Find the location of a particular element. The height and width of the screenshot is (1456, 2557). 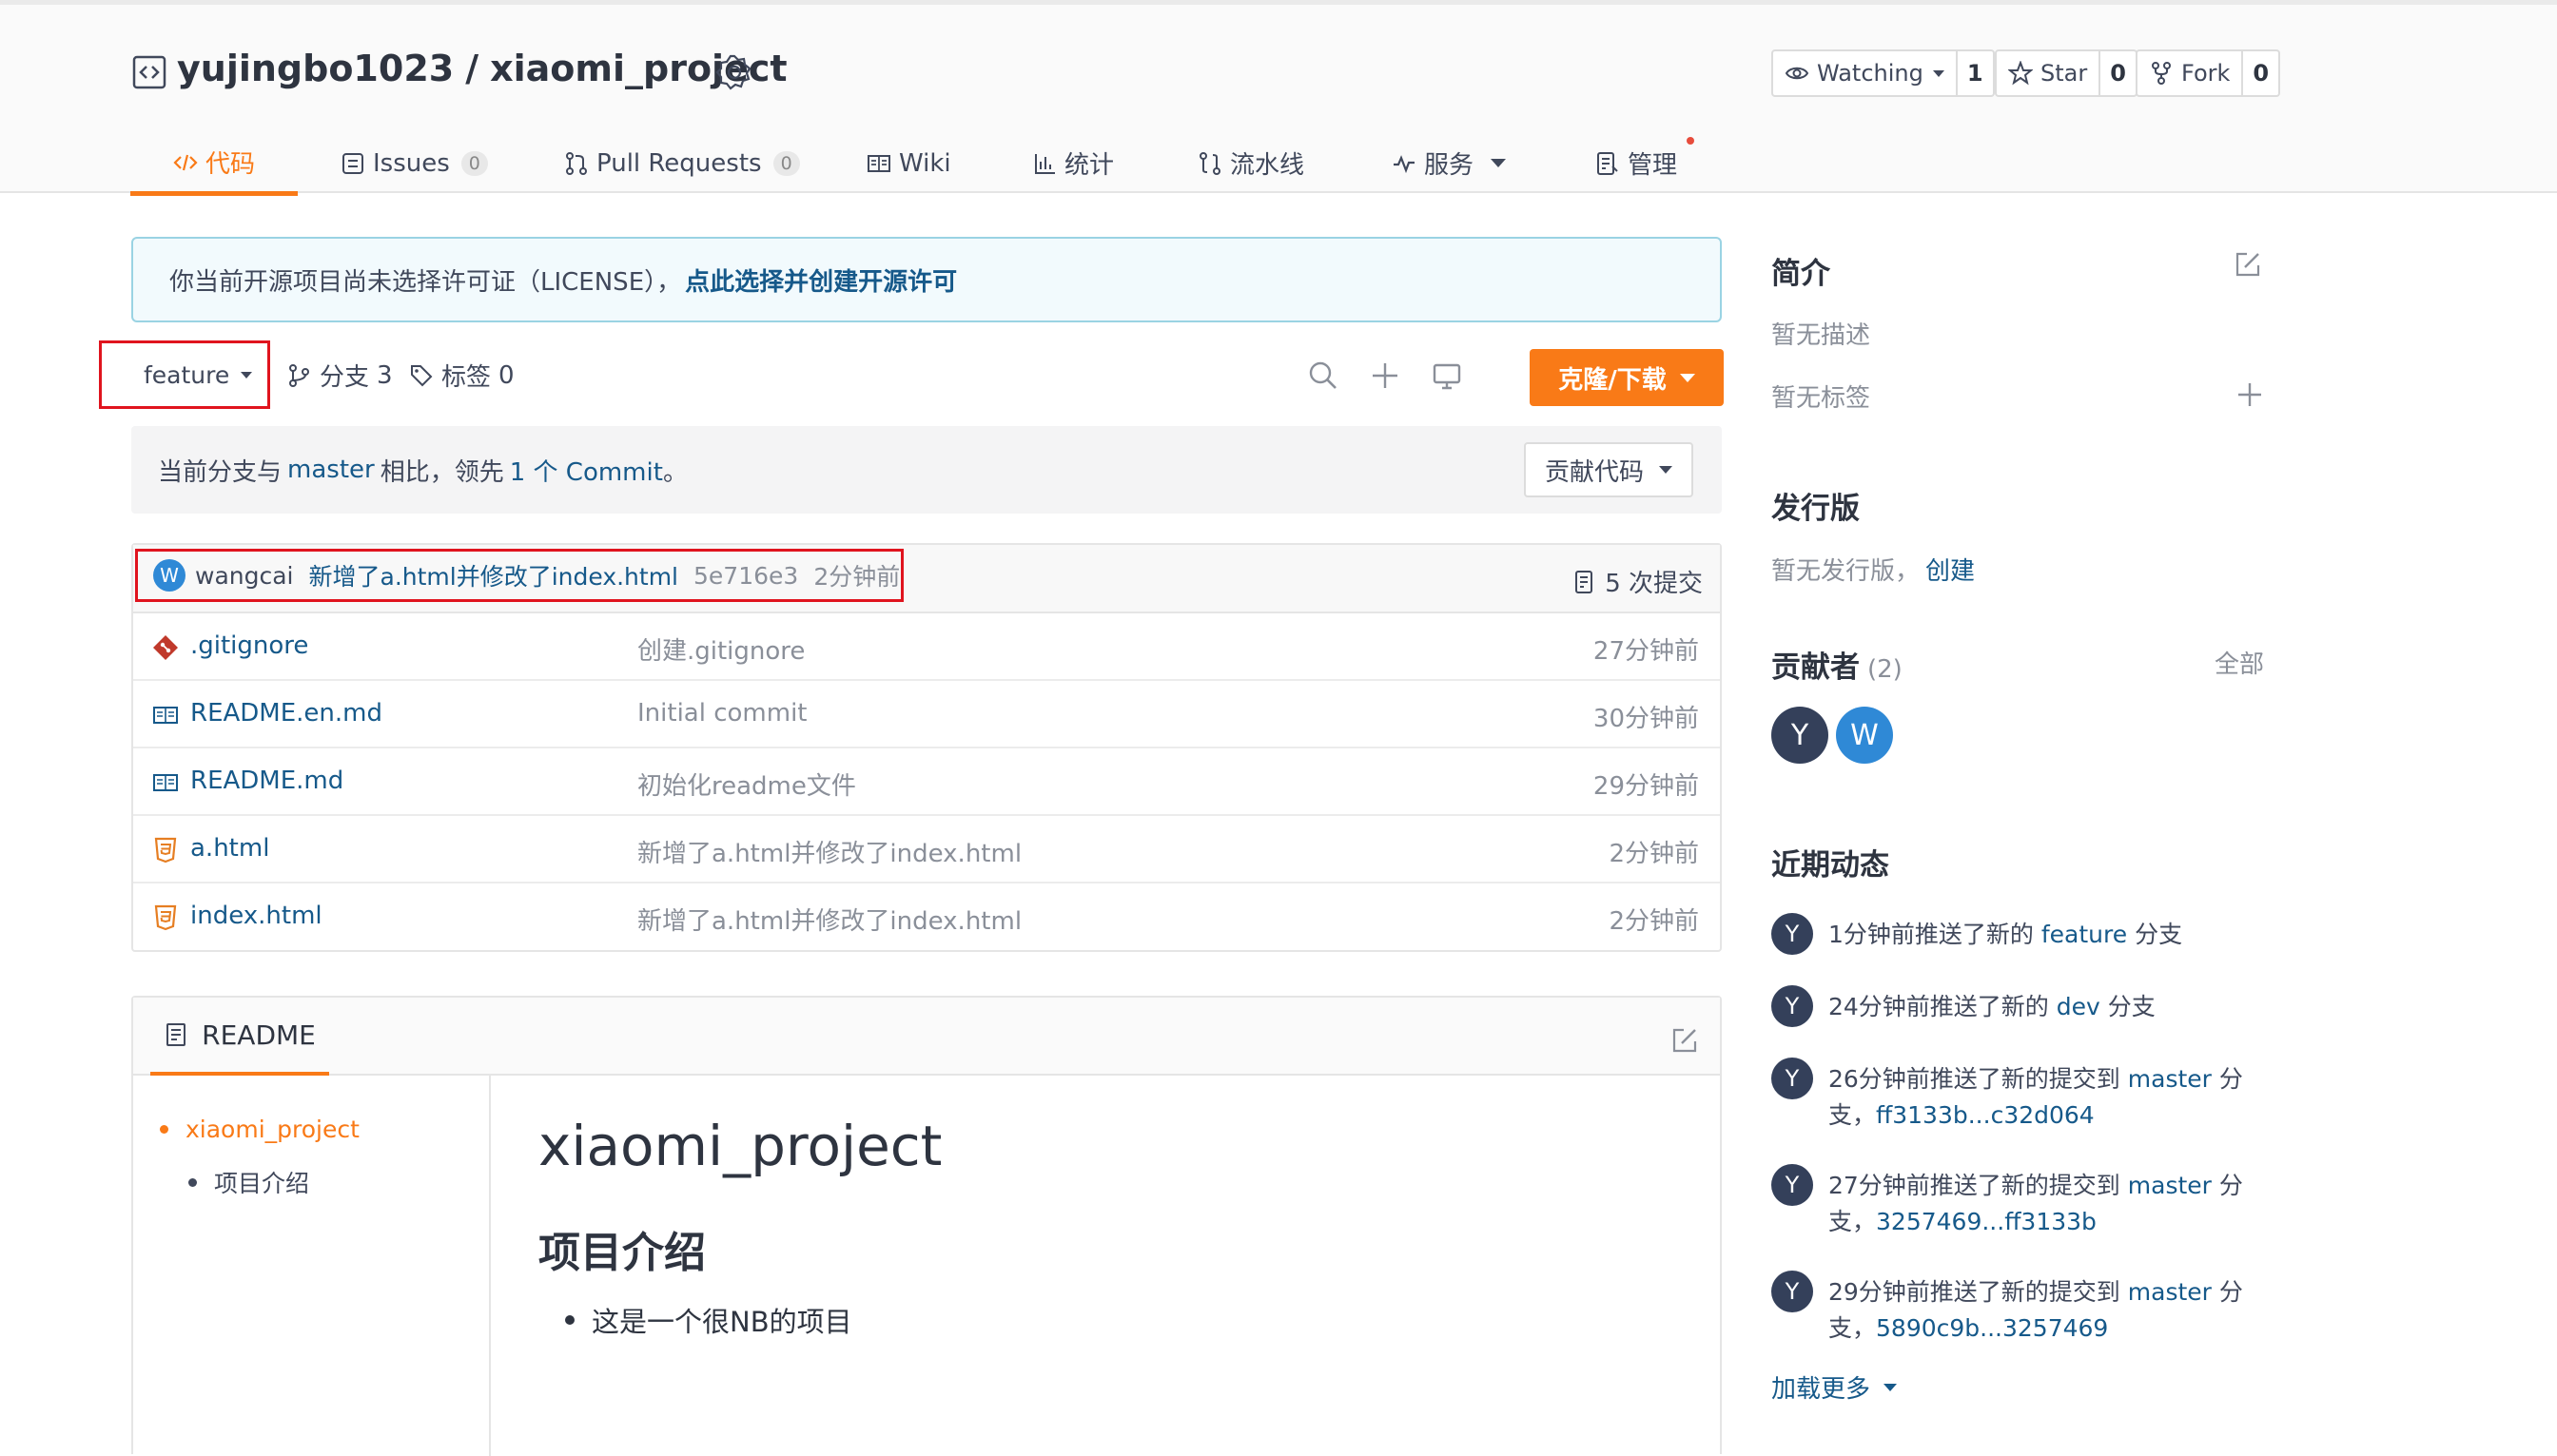

tab-readme: README is located at coordinates (239, 1037).